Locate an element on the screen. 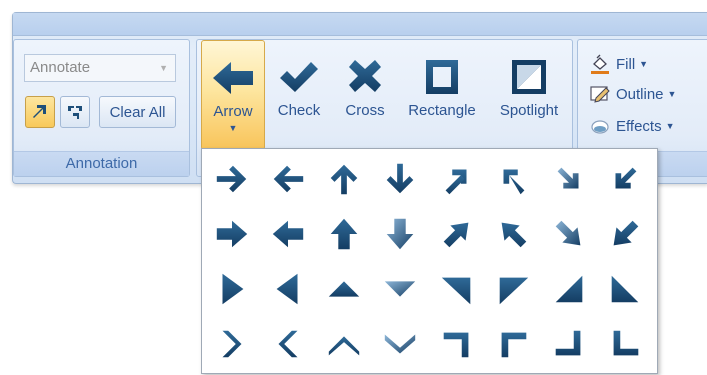 This screenshot has height=375, width=707. annotate-combo-value: Annotate is located at coordinates (60, 67).